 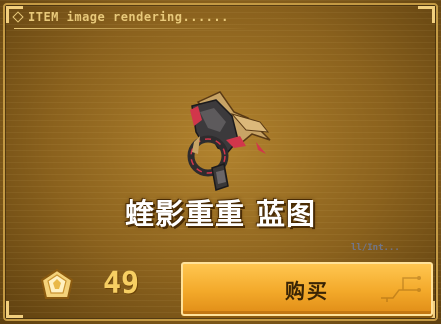 I want to click on circuit-decoration, so click(x=401, y=289).